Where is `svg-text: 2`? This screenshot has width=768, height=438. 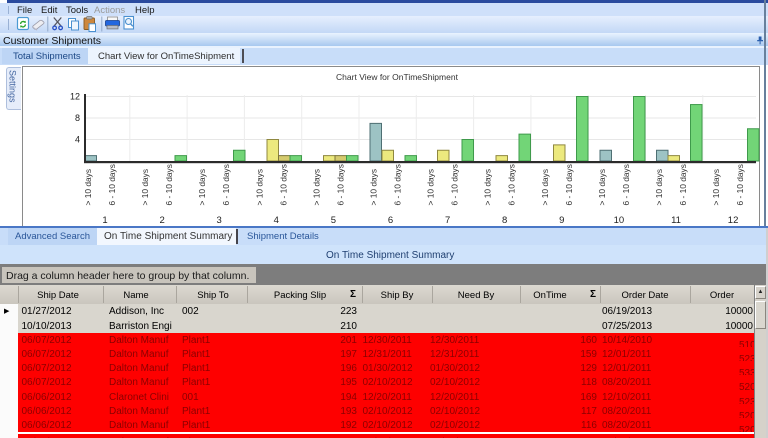 svg-text: 2 is located at coordinates (161, 220).